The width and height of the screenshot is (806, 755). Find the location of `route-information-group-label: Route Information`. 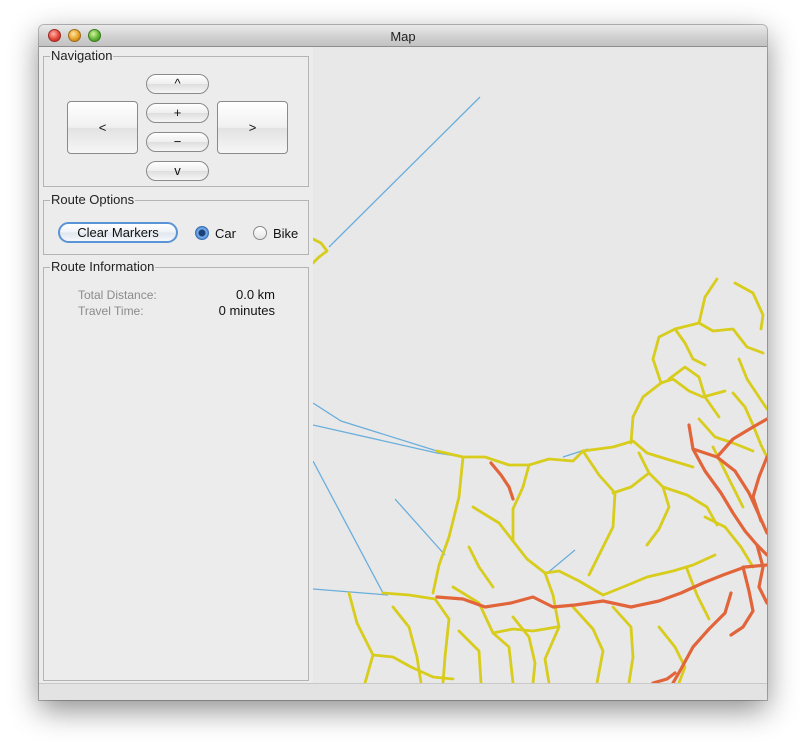

route-information-group-label: Route Information is located at coordinates (103, 266).